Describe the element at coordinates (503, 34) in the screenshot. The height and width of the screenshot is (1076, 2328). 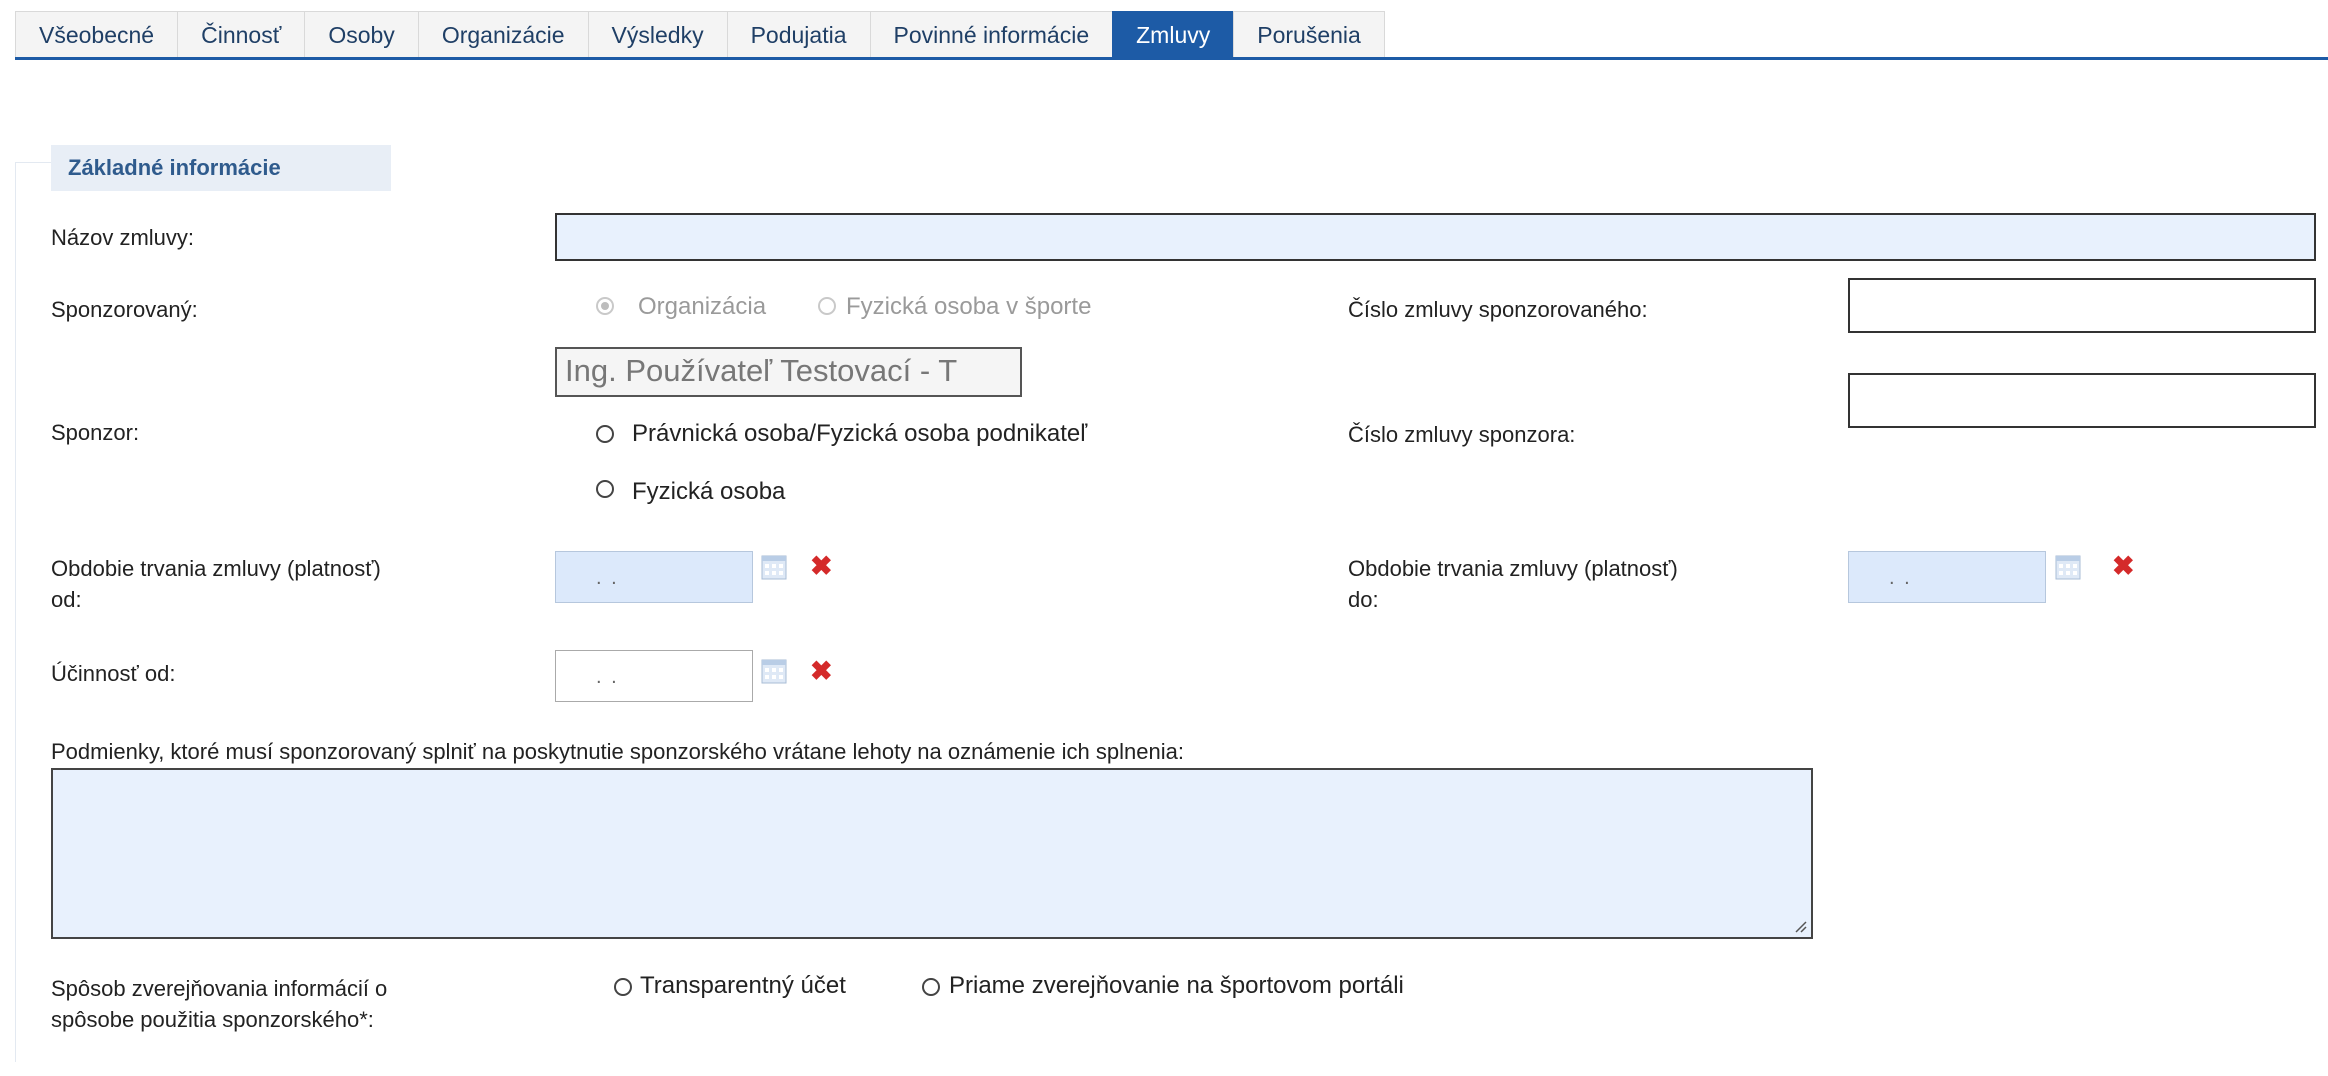
I see `tab-organizacie: Organizácie` at that location.